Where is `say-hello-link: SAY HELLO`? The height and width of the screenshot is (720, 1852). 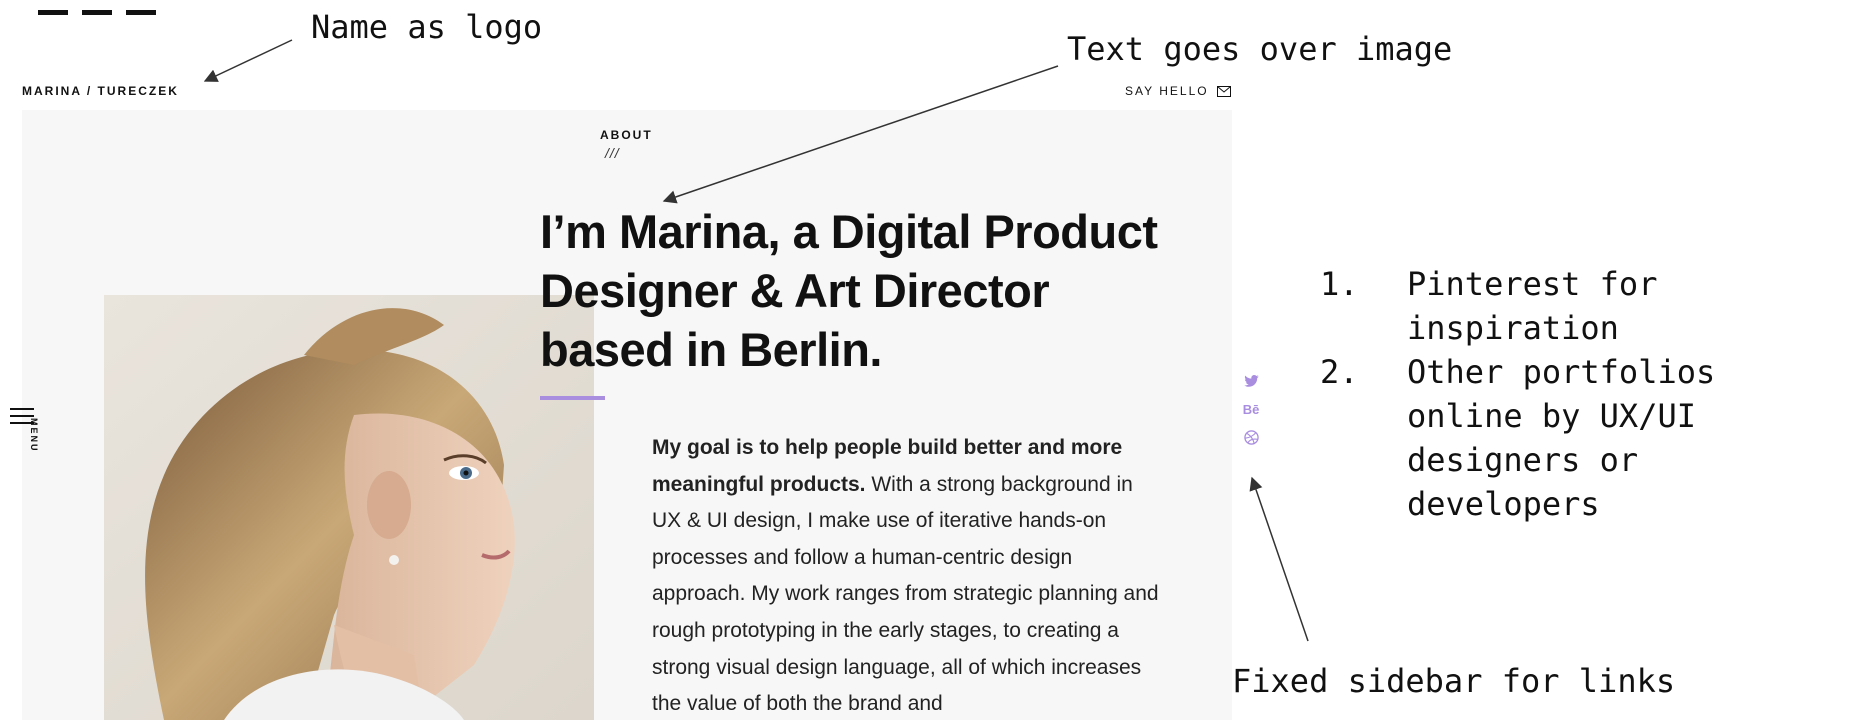 say-hello-link: SAY HELLO is located at coordinates (1178, 91).